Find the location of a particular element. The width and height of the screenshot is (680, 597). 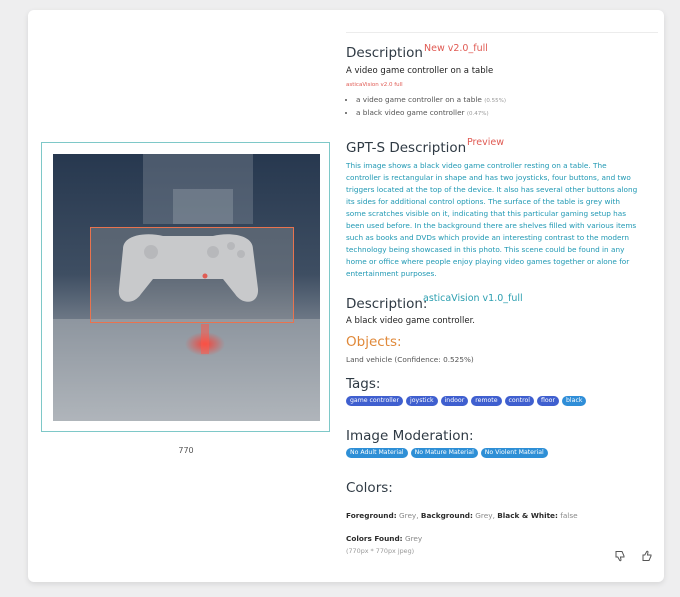

description-v1-title: Description: is located at coordinates (387, 304).